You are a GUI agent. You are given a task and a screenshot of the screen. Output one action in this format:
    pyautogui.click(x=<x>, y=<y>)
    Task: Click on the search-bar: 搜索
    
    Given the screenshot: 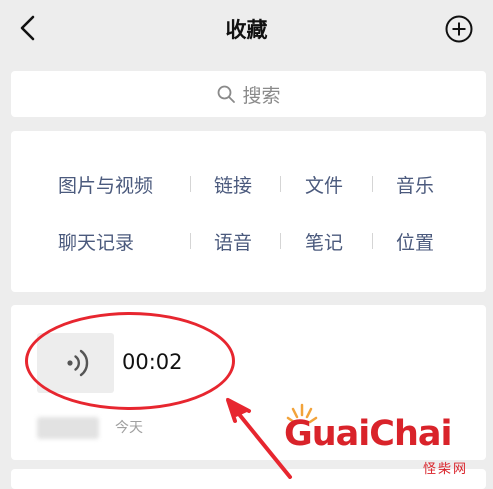 What is the action you would take?
    pyautogui.click(x=248, y=94)
    